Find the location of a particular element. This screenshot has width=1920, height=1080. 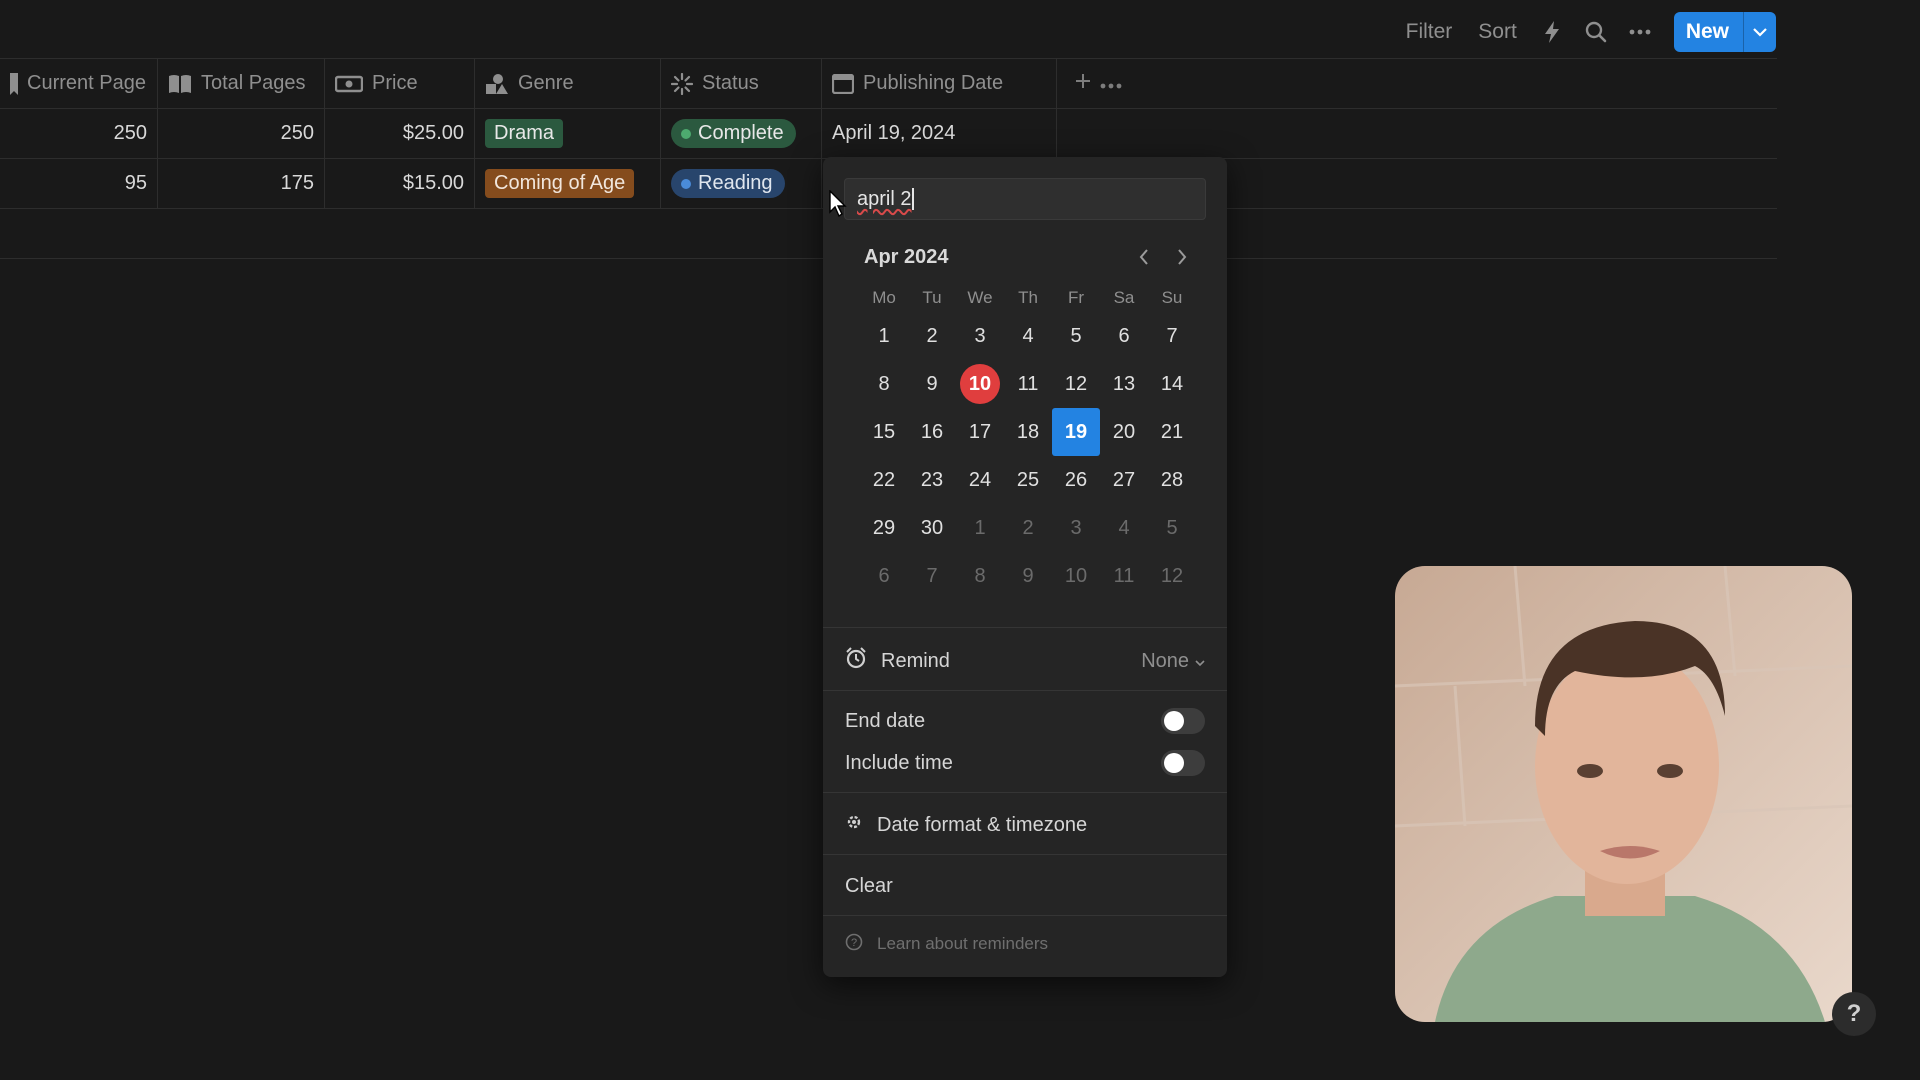

column-header-total-pages: Total Pages is located at coordinates (241, 83).